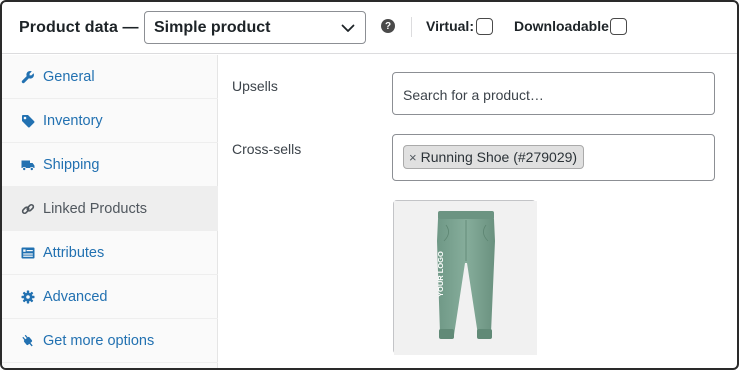  Describe the element at coordinates (69, 76) in the screenshot. I see `tab-label-general: General` at that location.